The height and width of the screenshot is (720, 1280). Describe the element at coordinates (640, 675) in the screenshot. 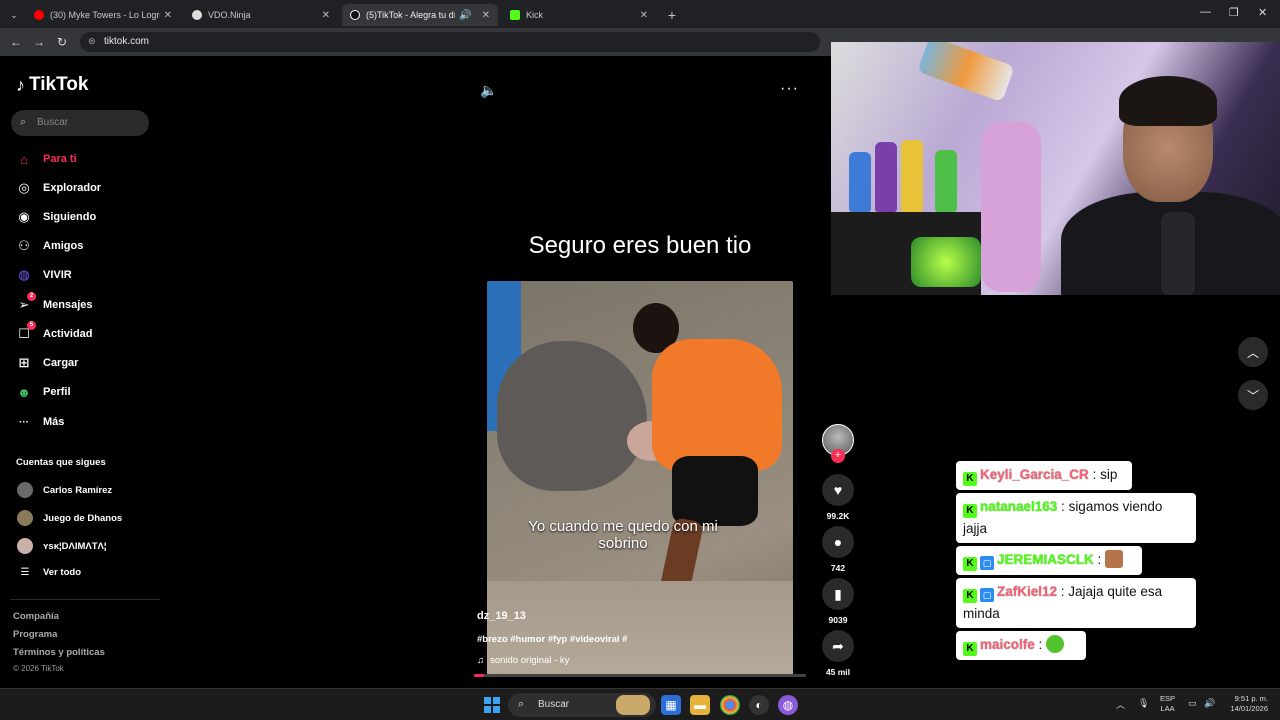

I see `video-progress-bar` at that location.